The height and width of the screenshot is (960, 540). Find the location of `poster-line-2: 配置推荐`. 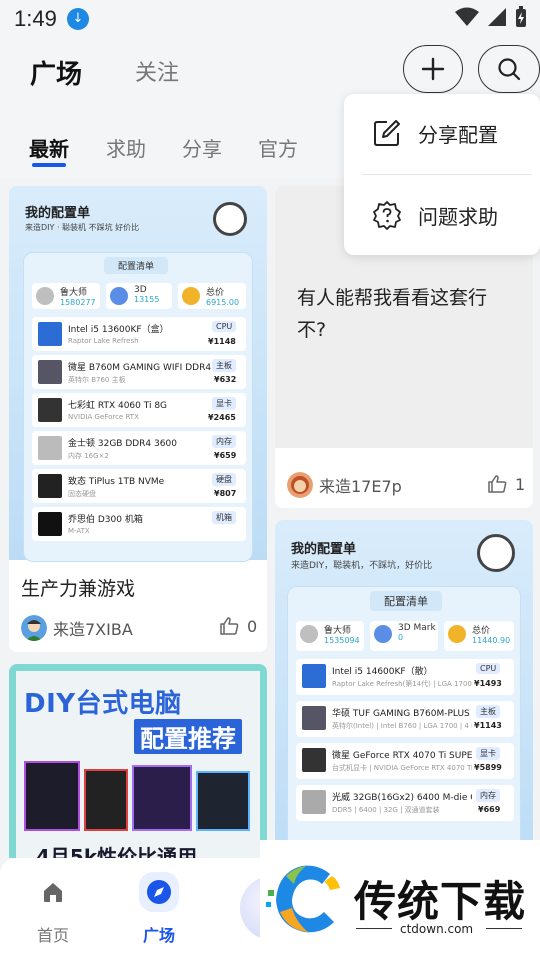

poster-line-2: 配置推荐 is located at coordinates (188, 736).